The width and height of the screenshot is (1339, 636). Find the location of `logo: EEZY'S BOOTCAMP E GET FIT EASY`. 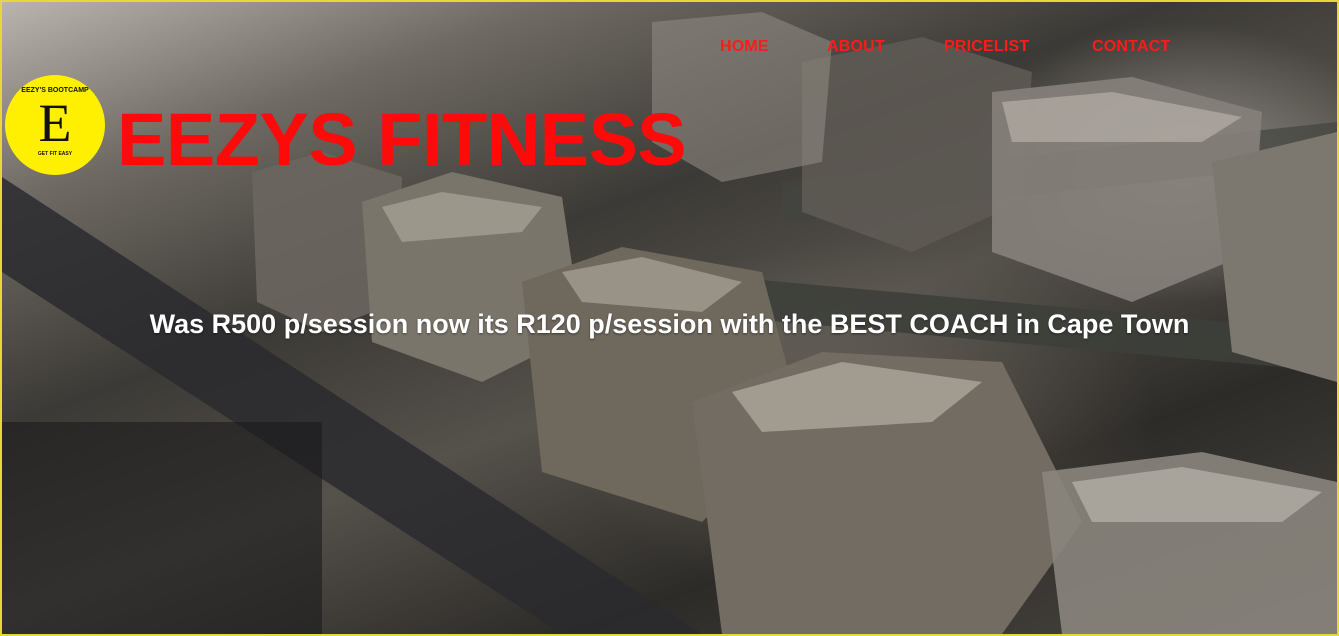

logo: EEZY'S BOOTCAMP E GET FIT EASY is located at coordinates (55, 125).